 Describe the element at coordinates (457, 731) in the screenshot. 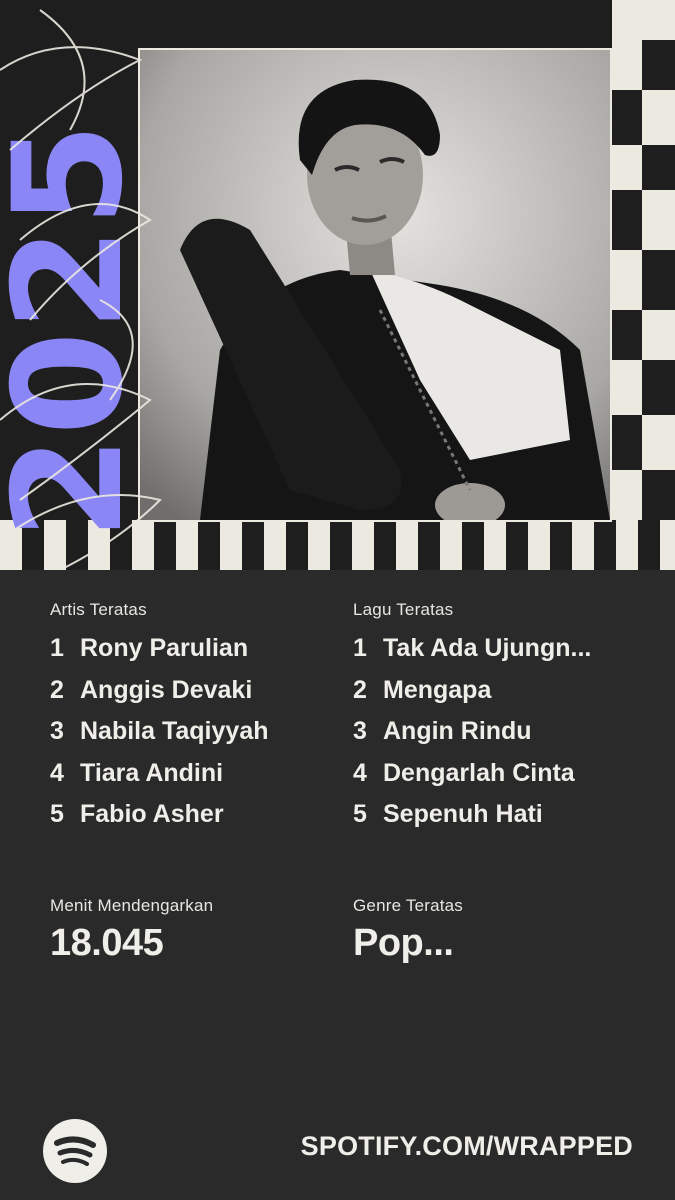

I see `song-name: Angin Rindu` at that location.